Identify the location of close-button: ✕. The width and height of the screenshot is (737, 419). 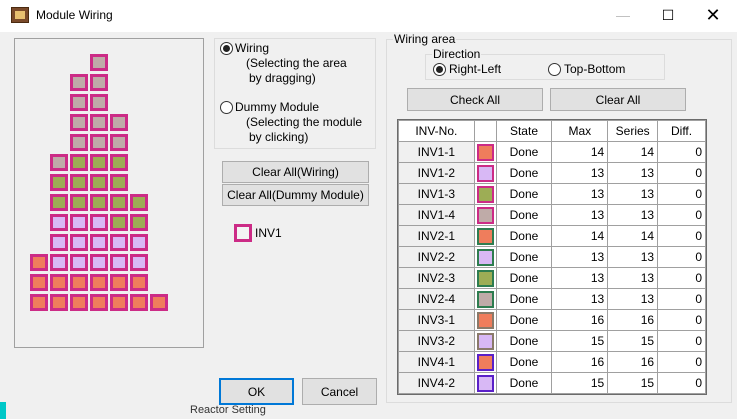
(713, 15).